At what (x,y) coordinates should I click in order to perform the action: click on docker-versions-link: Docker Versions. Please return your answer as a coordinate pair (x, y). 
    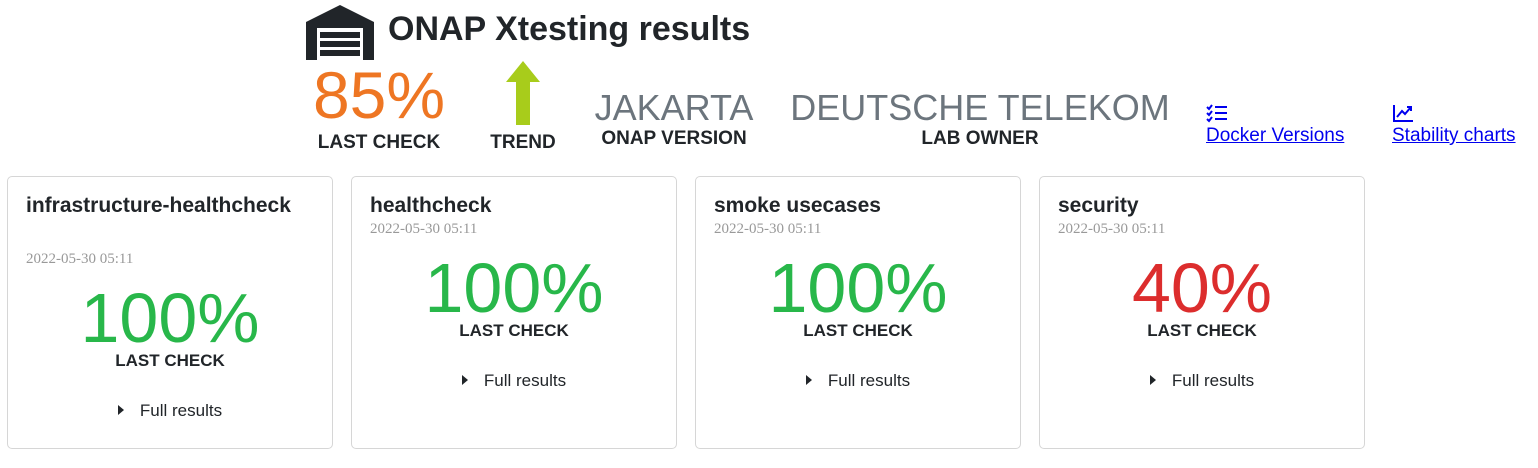
    Looking at the image, I should click on (1275, 135).